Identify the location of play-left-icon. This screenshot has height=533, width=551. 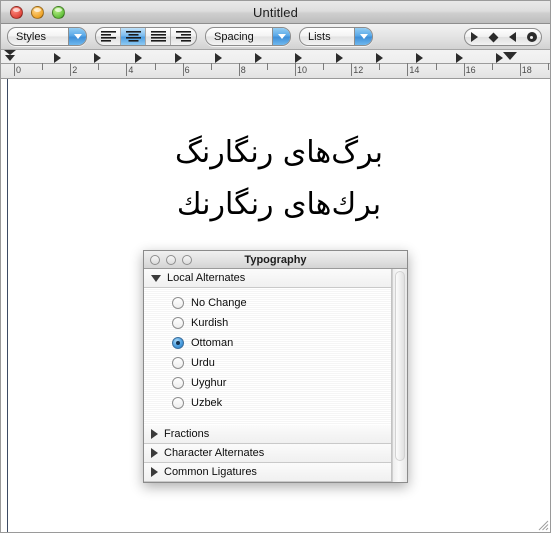
(512, 37).